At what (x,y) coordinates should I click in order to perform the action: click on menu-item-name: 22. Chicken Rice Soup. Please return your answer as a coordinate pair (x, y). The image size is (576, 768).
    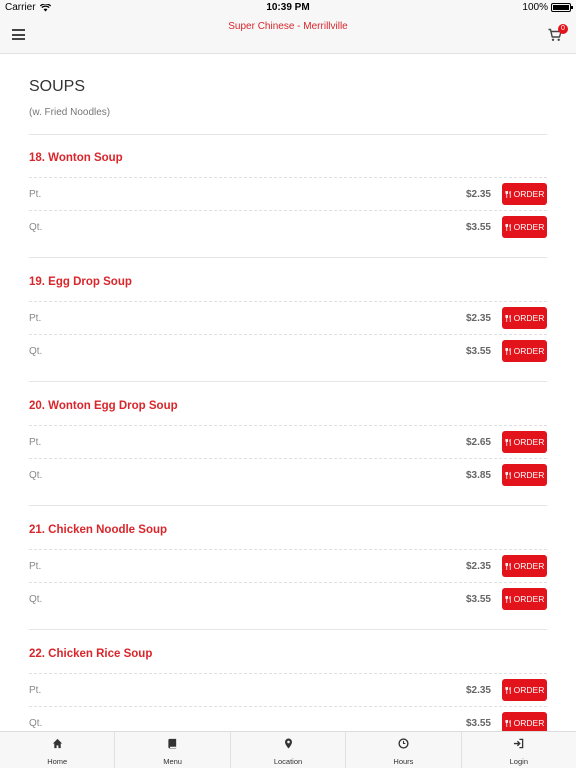
    Looking at the image, I should click on (91, 654).